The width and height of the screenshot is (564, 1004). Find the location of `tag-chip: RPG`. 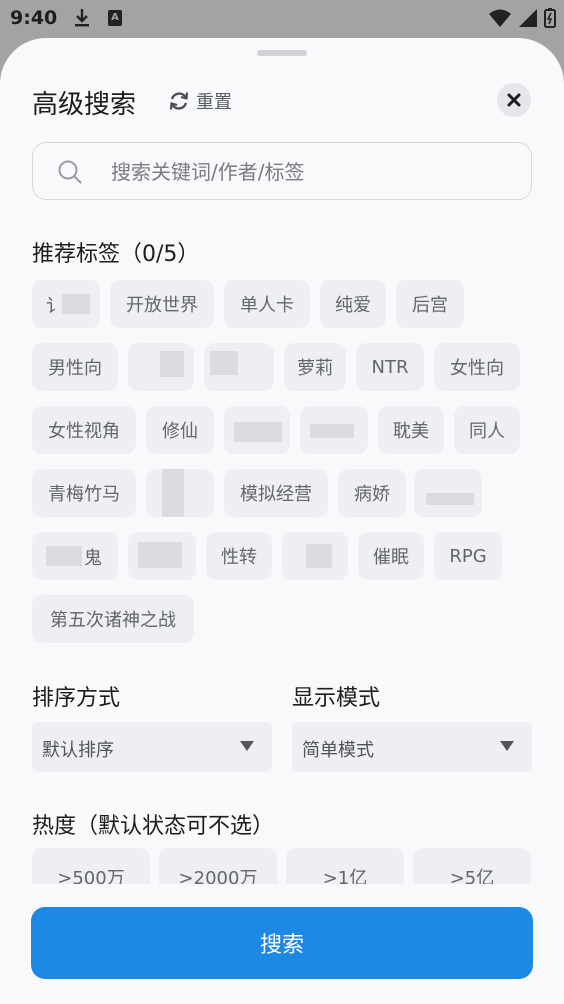

tag-chip: RPG is located at coordinates (468, 556).